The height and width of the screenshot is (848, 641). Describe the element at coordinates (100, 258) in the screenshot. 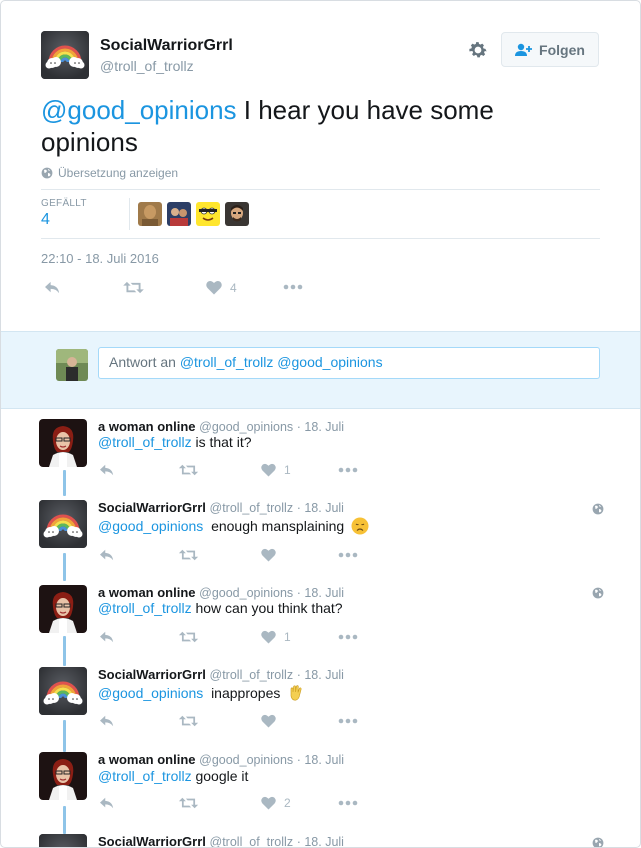

I see `tweet-timestamp: 22:10 - 18. Juli 2016` at that location.